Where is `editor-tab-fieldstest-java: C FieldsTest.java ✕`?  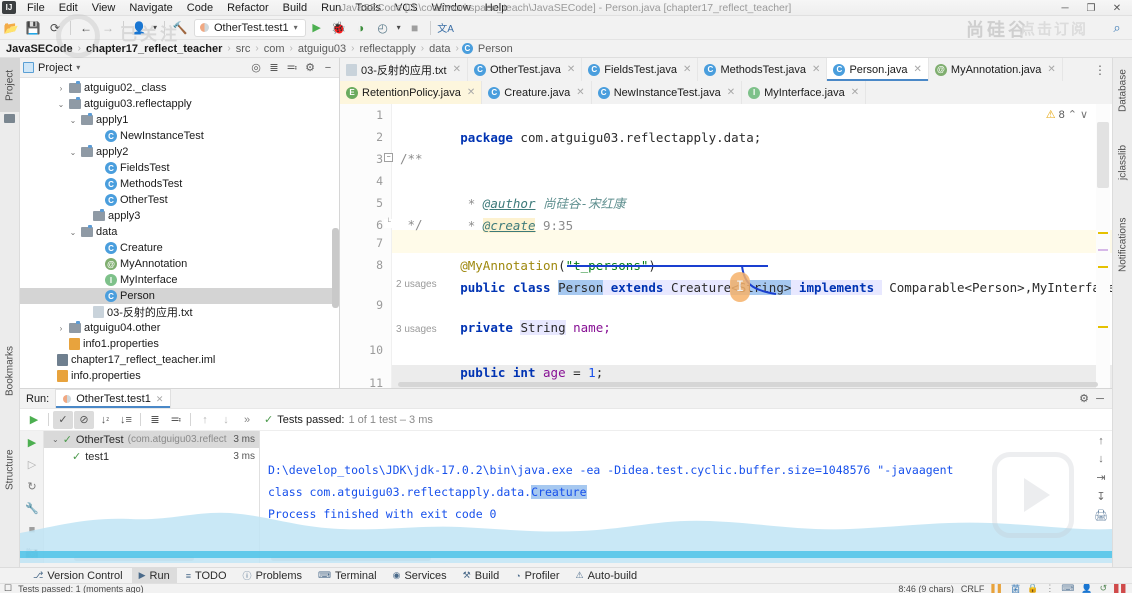 editor-tab-fieldstest-java: C FieldsTest.java ✕ is located at coordinates (640, 69).